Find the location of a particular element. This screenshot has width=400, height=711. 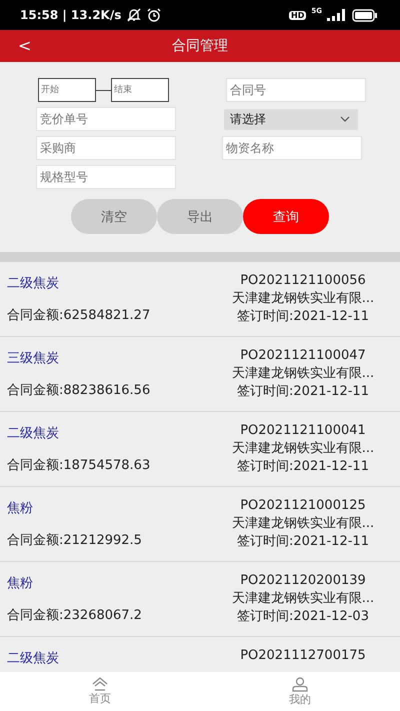

user-icon is located at coordinates (300, 684).